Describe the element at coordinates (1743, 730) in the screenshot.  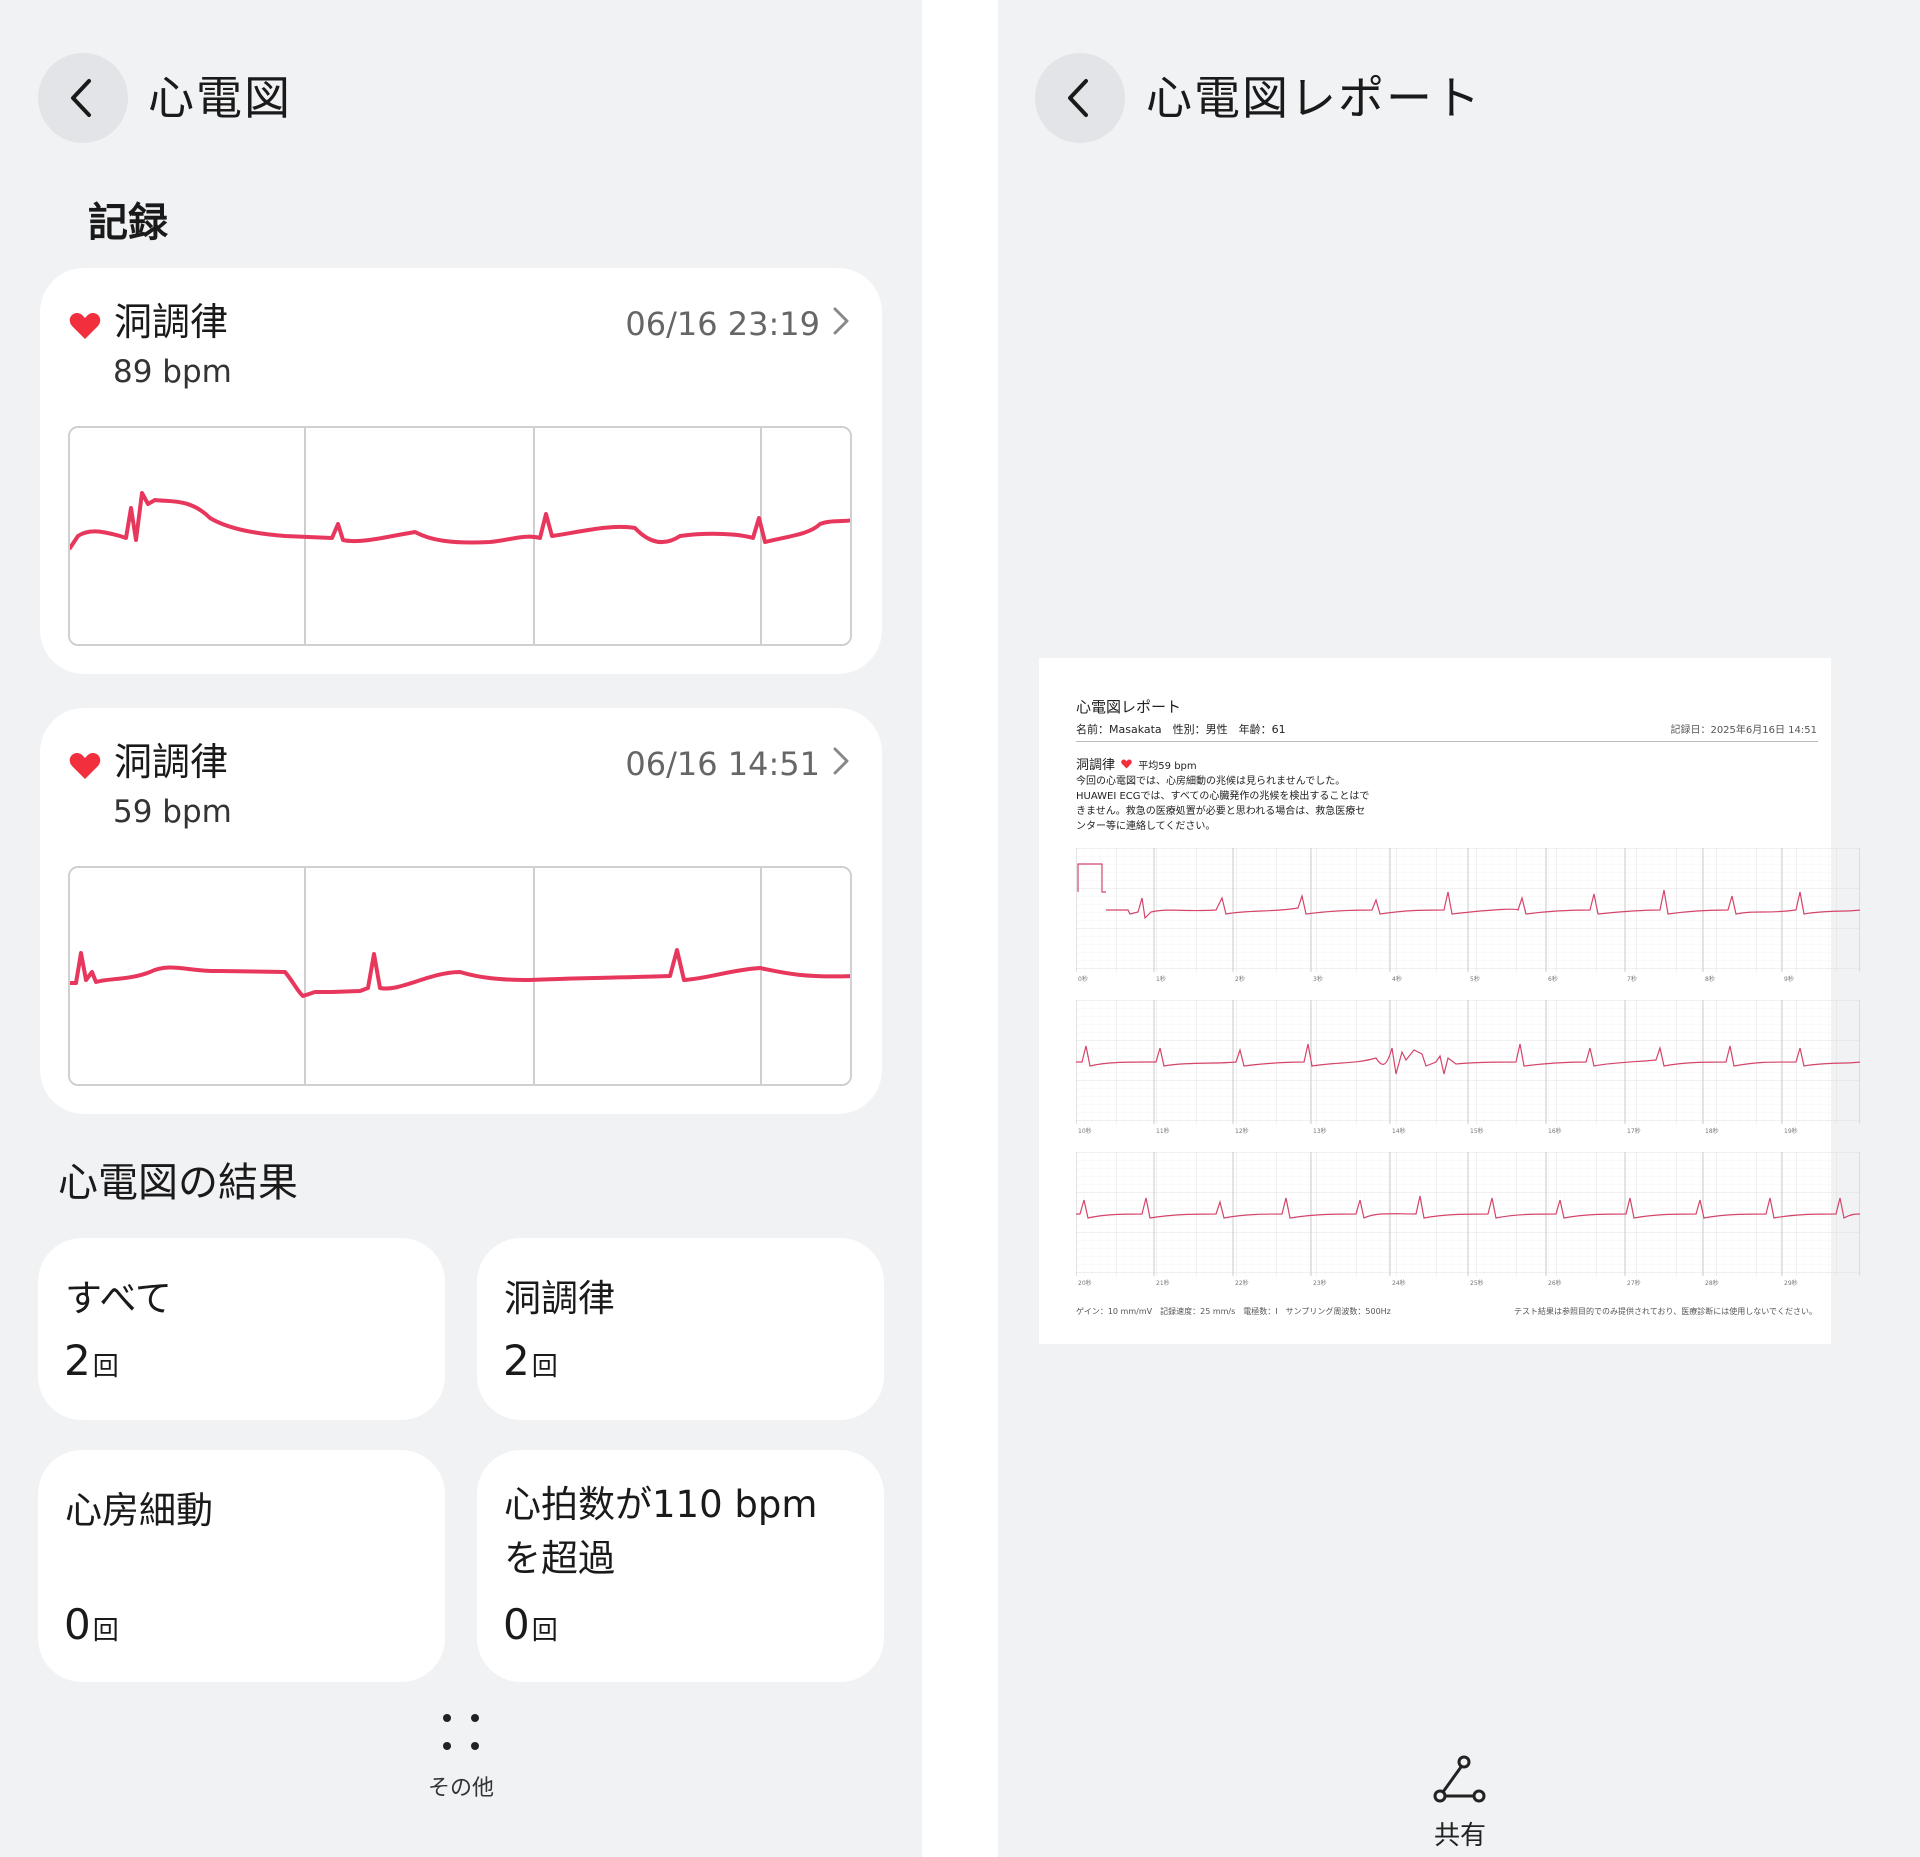
I see `report-record-date: 記録日：2025年6月16日 14:51` at that location.